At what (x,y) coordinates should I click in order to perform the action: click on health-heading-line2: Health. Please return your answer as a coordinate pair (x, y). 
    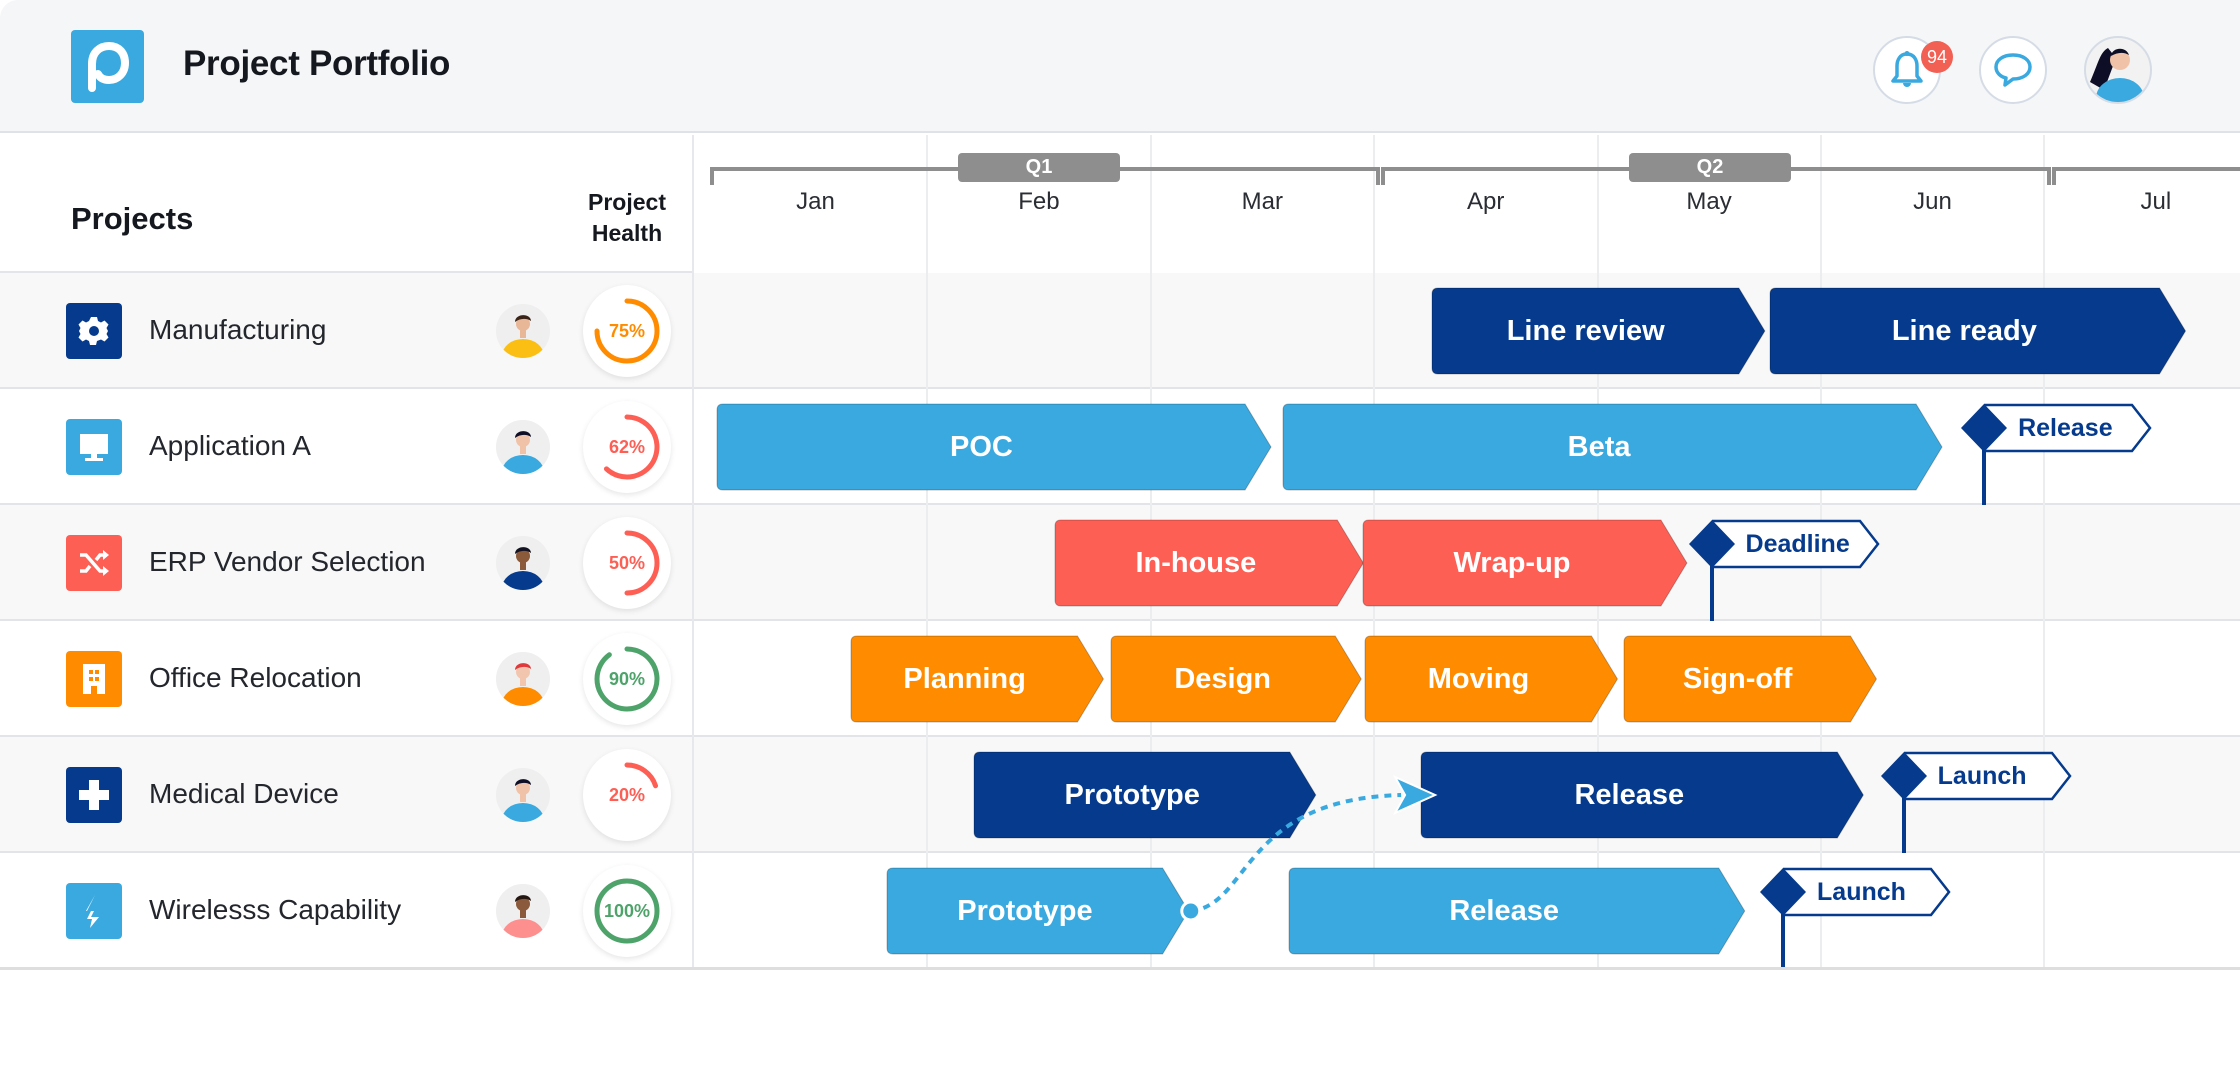
    Looking at the image, I should click on (627, 233).